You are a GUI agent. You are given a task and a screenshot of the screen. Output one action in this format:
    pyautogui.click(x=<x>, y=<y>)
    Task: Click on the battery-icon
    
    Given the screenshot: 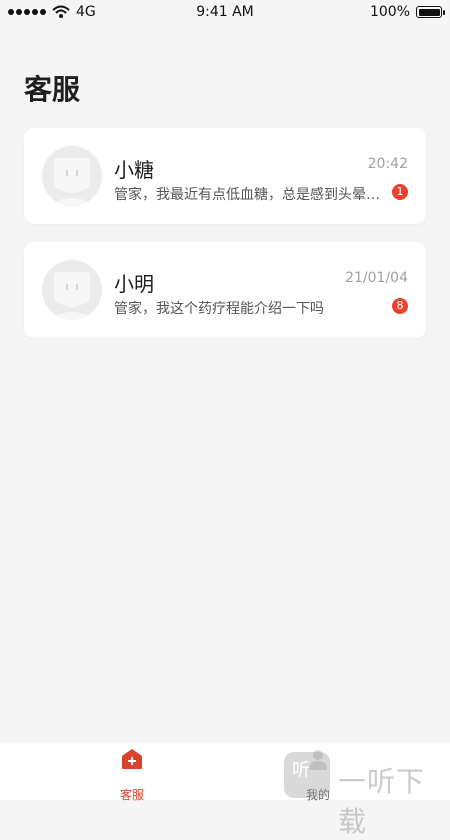 What is the action you would take?
    pyautogui.click(x=430, y=12)
    